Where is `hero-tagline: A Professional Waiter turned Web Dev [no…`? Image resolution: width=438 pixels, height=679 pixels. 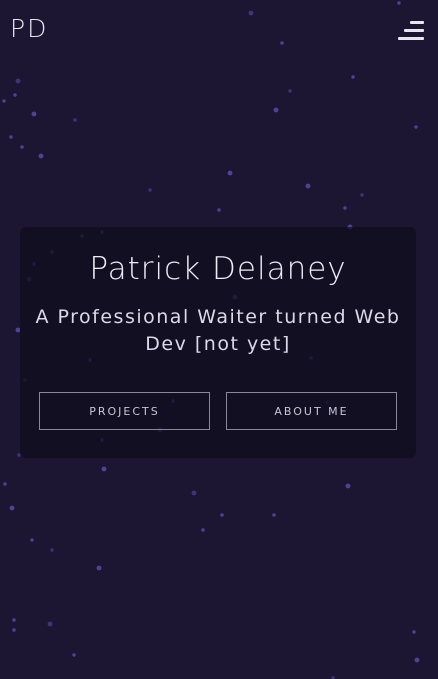
hero-tagline: A Professional Waiter turned Web Dev [no… is located at coordinates (218, 330).